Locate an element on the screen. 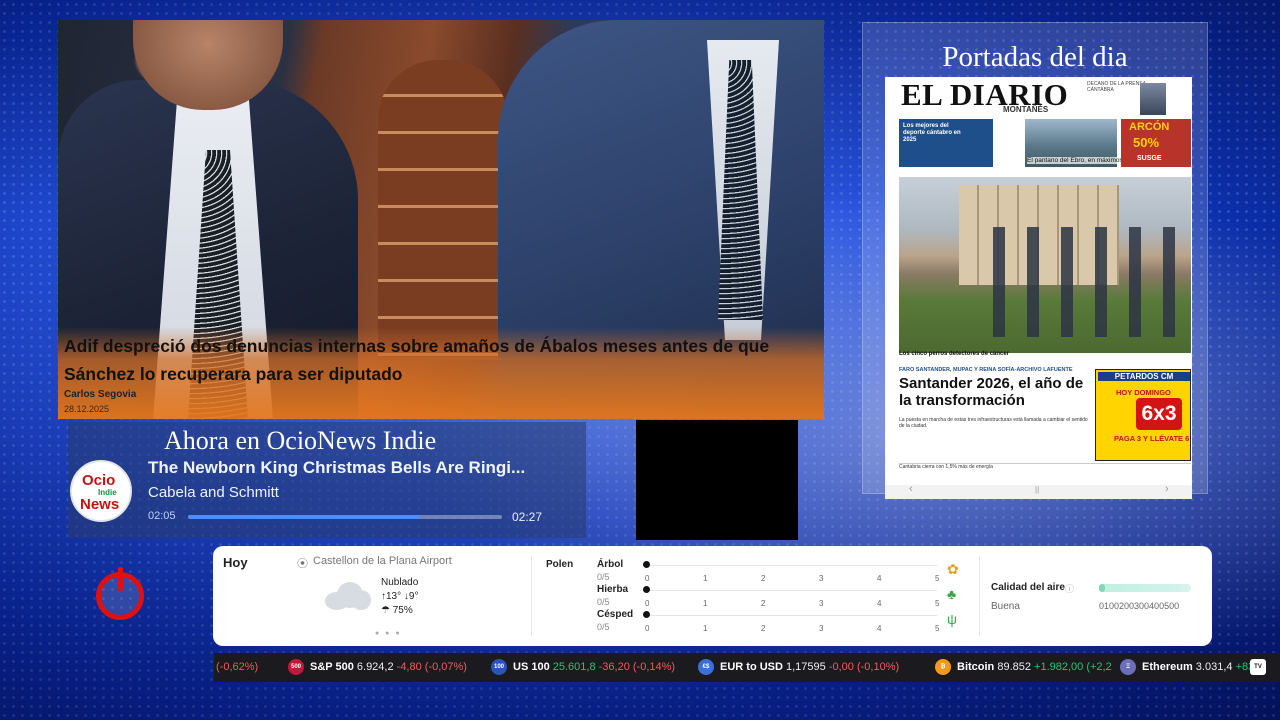  newspaper-main-photo is located at coordinates (1045, 265).